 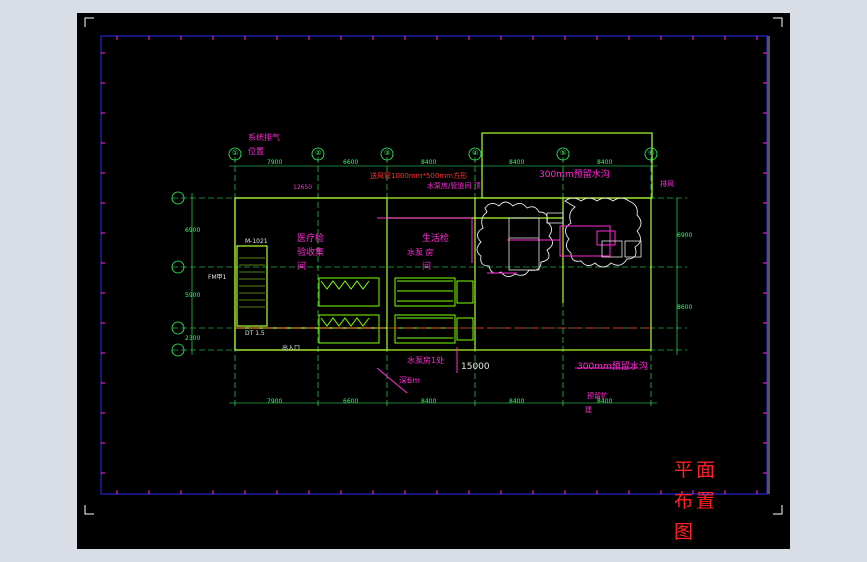 I want to click on dim-top-3: 8400, so click(x=429, y=162).